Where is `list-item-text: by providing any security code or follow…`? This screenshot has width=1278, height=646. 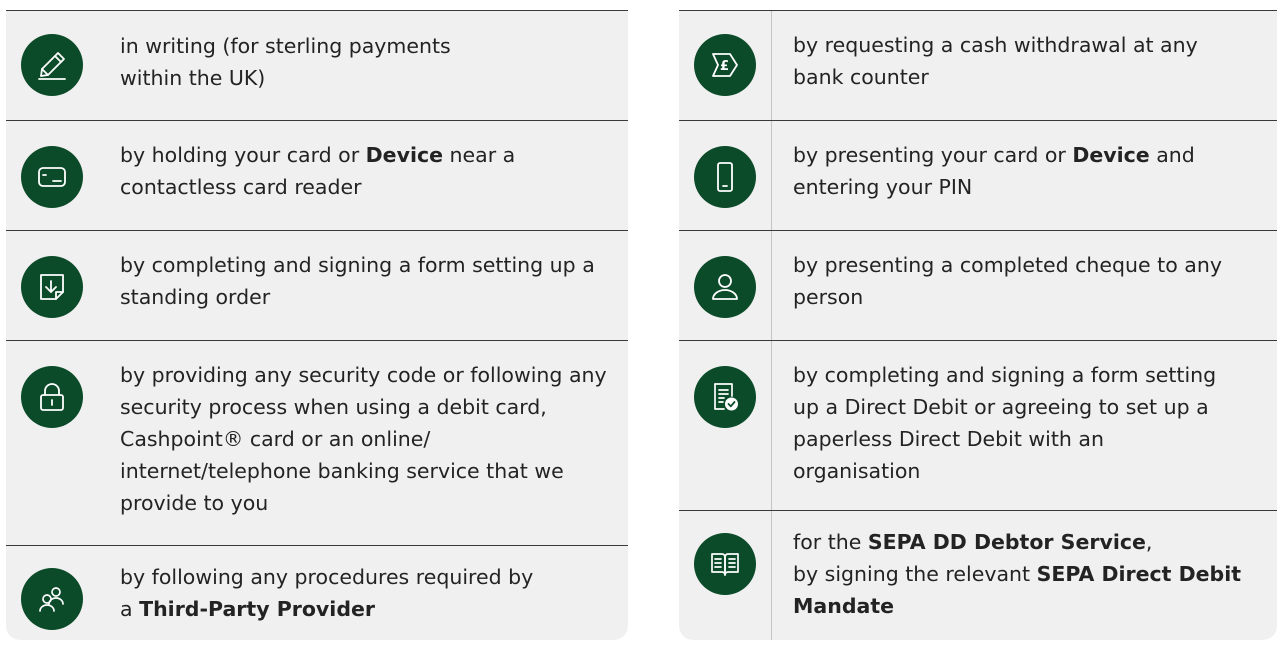
list-item-text: by providing any security code or follow… is located at coordinates (363, 439).